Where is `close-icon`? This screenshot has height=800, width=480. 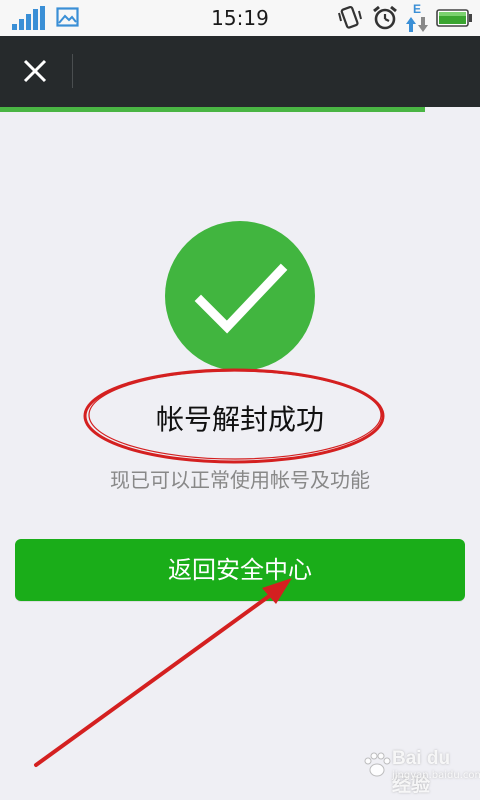 close-icon is located at coordinates (35, 71).